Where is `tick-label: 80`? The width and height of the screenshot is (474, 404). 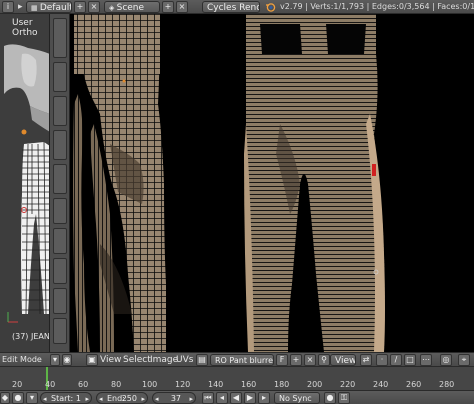 tick-label: 80 is located at coordinates (116, 384).